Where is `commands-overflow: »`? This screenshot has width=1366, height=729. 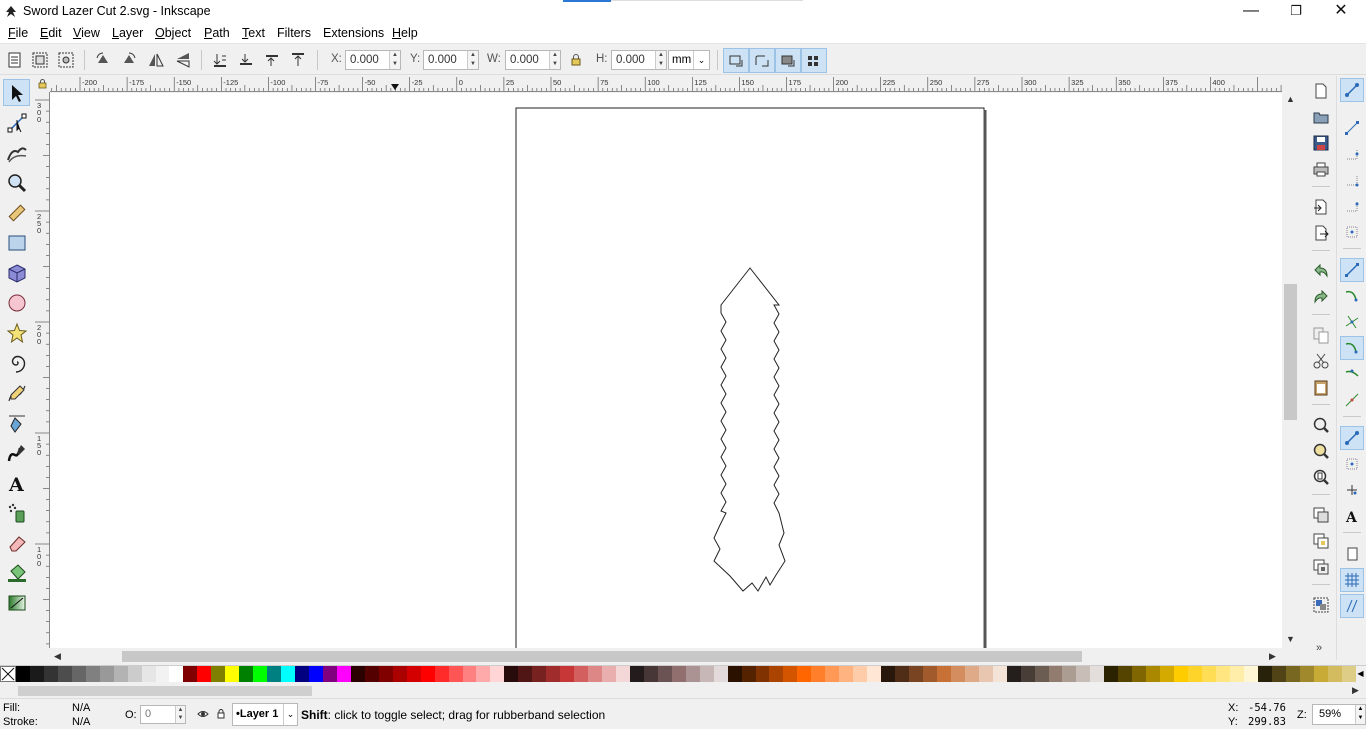 commands-overflow: » is located at coordinates (1319, 648).